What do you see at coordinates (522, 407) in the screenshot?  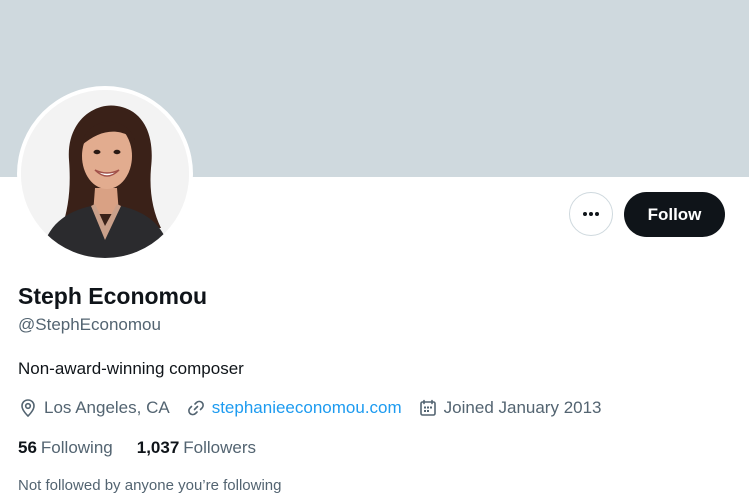 I see `joined-text: Joined January 2013` at bounding box center [522, 407].